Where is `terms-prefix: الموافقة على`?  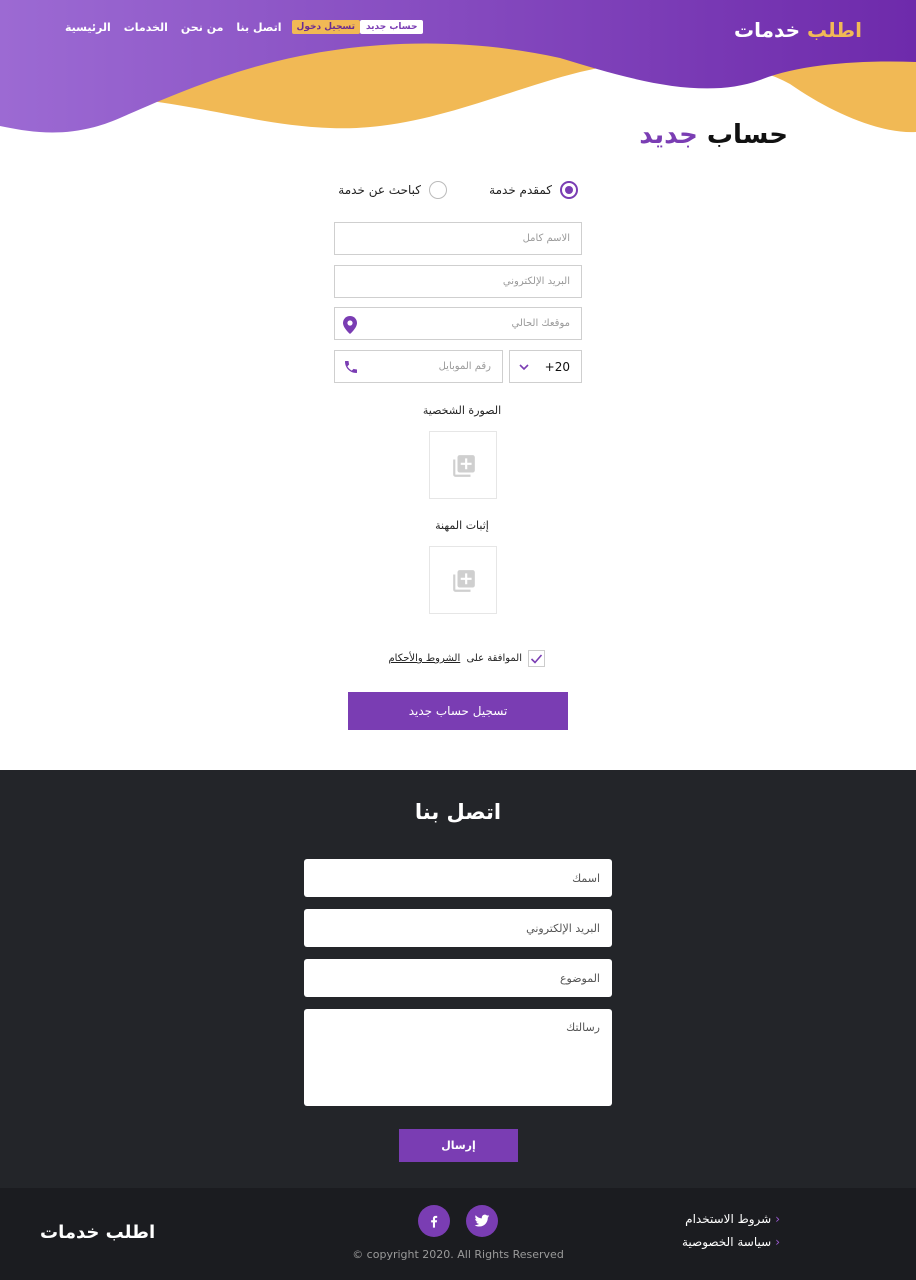
terms-prefix: الموافقة على is located at coordinates (494, 658).